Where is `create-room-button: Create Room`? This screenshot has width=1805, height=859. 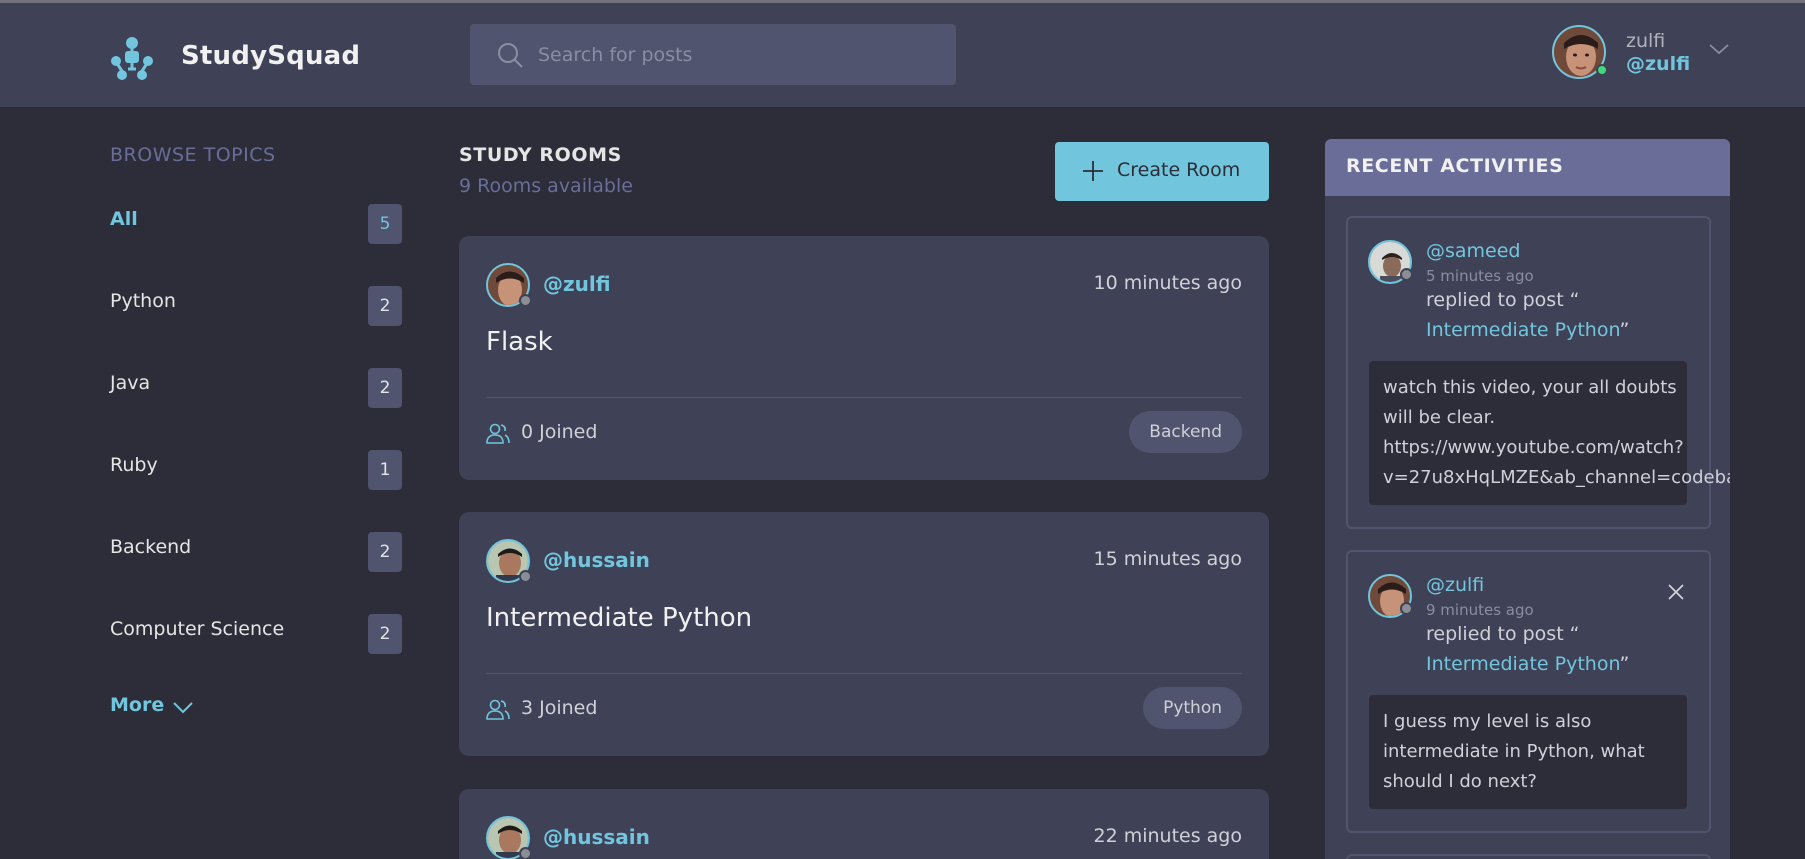 create-room-button: Create Room is located at coordinates (1162, 171).